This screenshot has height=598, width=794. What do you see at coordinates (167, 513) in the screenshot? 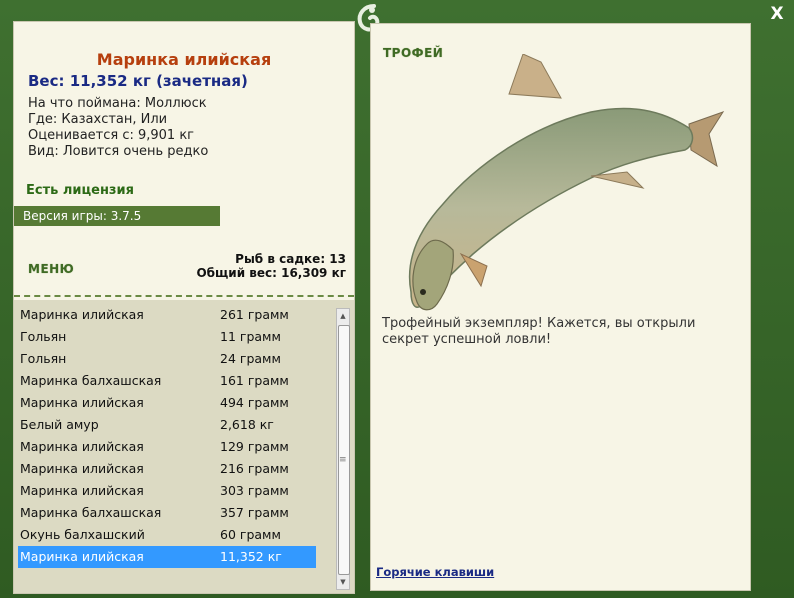
I see `list-item: Маринка балхашская 357 грамм` at bounding box center [167, 513].